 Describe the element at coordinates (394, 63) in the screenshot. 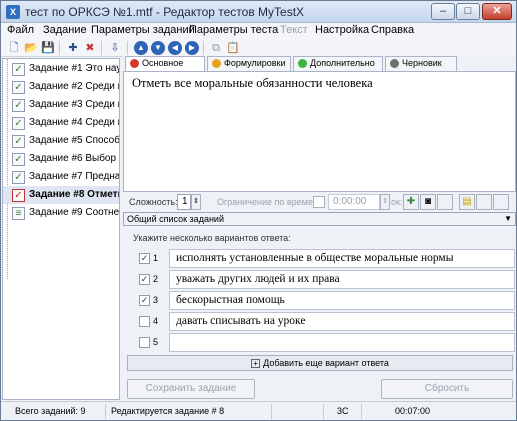

I see `gray-dot-icon` at that location.